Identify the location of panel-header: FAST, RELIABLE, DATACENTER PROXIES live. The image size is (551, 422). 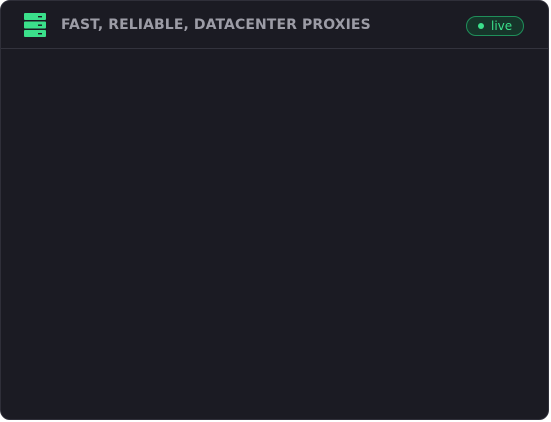
(274, 25).